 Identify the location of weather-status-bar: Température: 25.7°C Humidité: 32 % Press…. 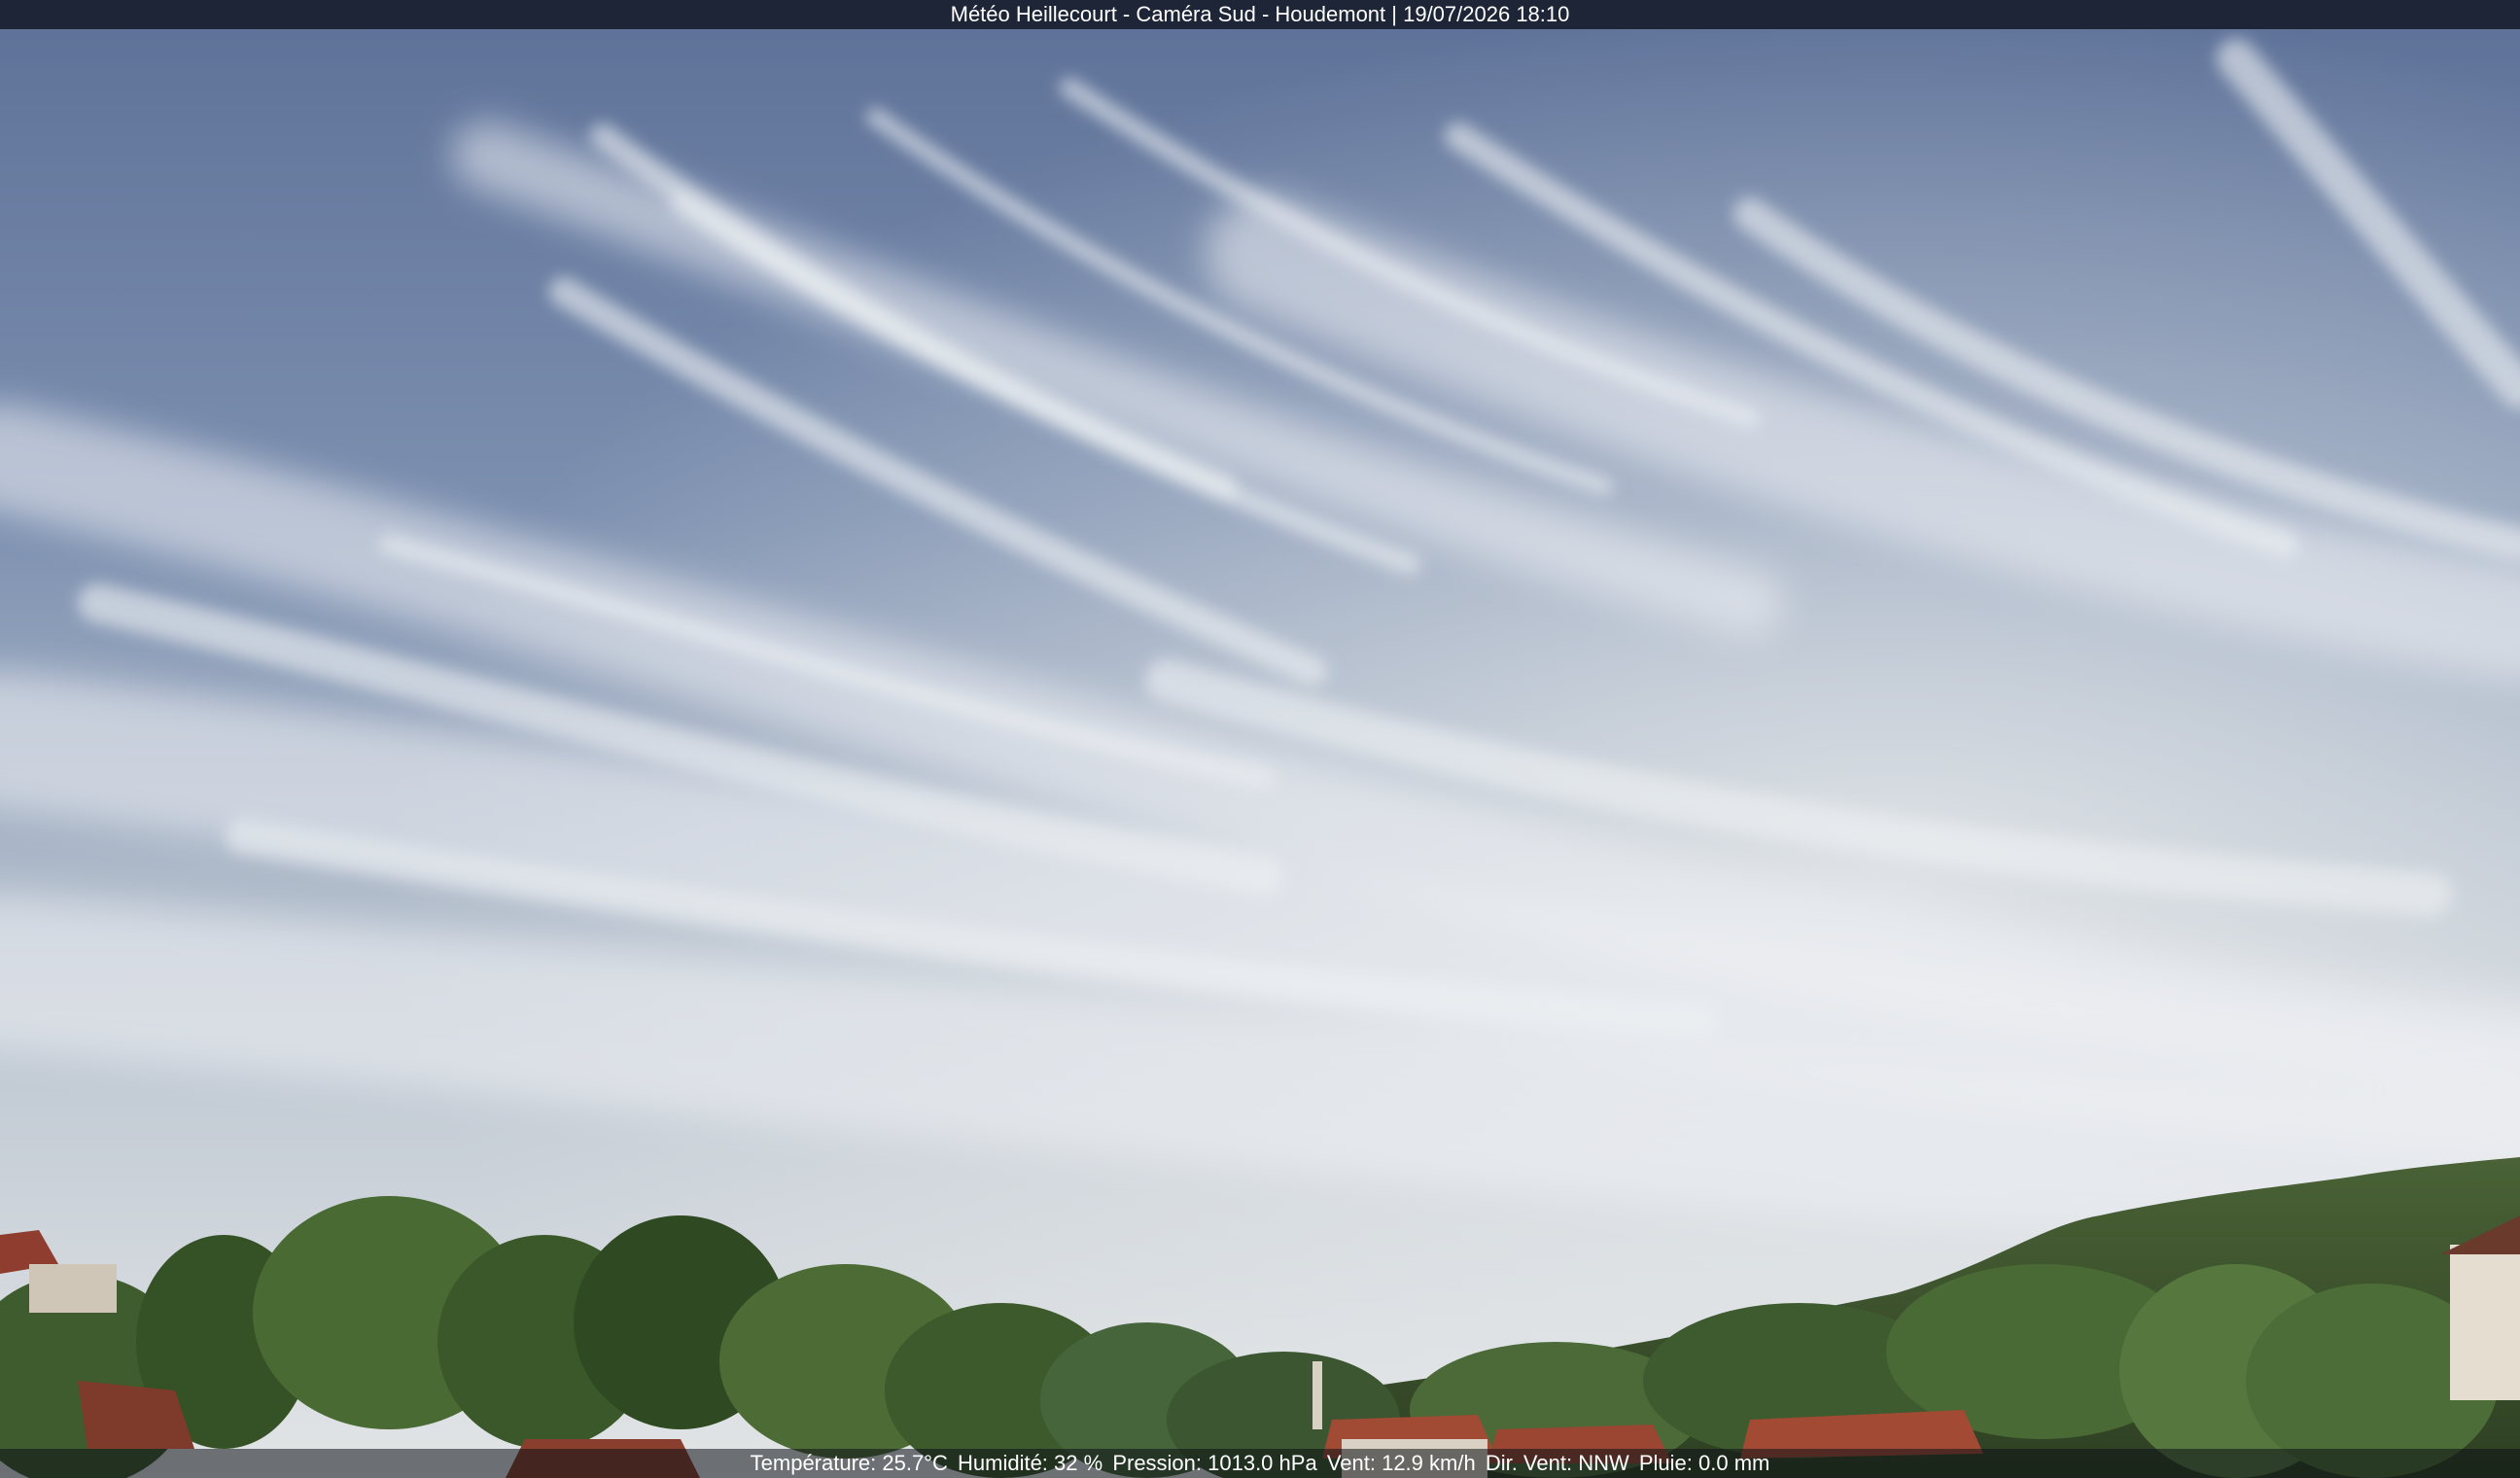
(1260, 1463).